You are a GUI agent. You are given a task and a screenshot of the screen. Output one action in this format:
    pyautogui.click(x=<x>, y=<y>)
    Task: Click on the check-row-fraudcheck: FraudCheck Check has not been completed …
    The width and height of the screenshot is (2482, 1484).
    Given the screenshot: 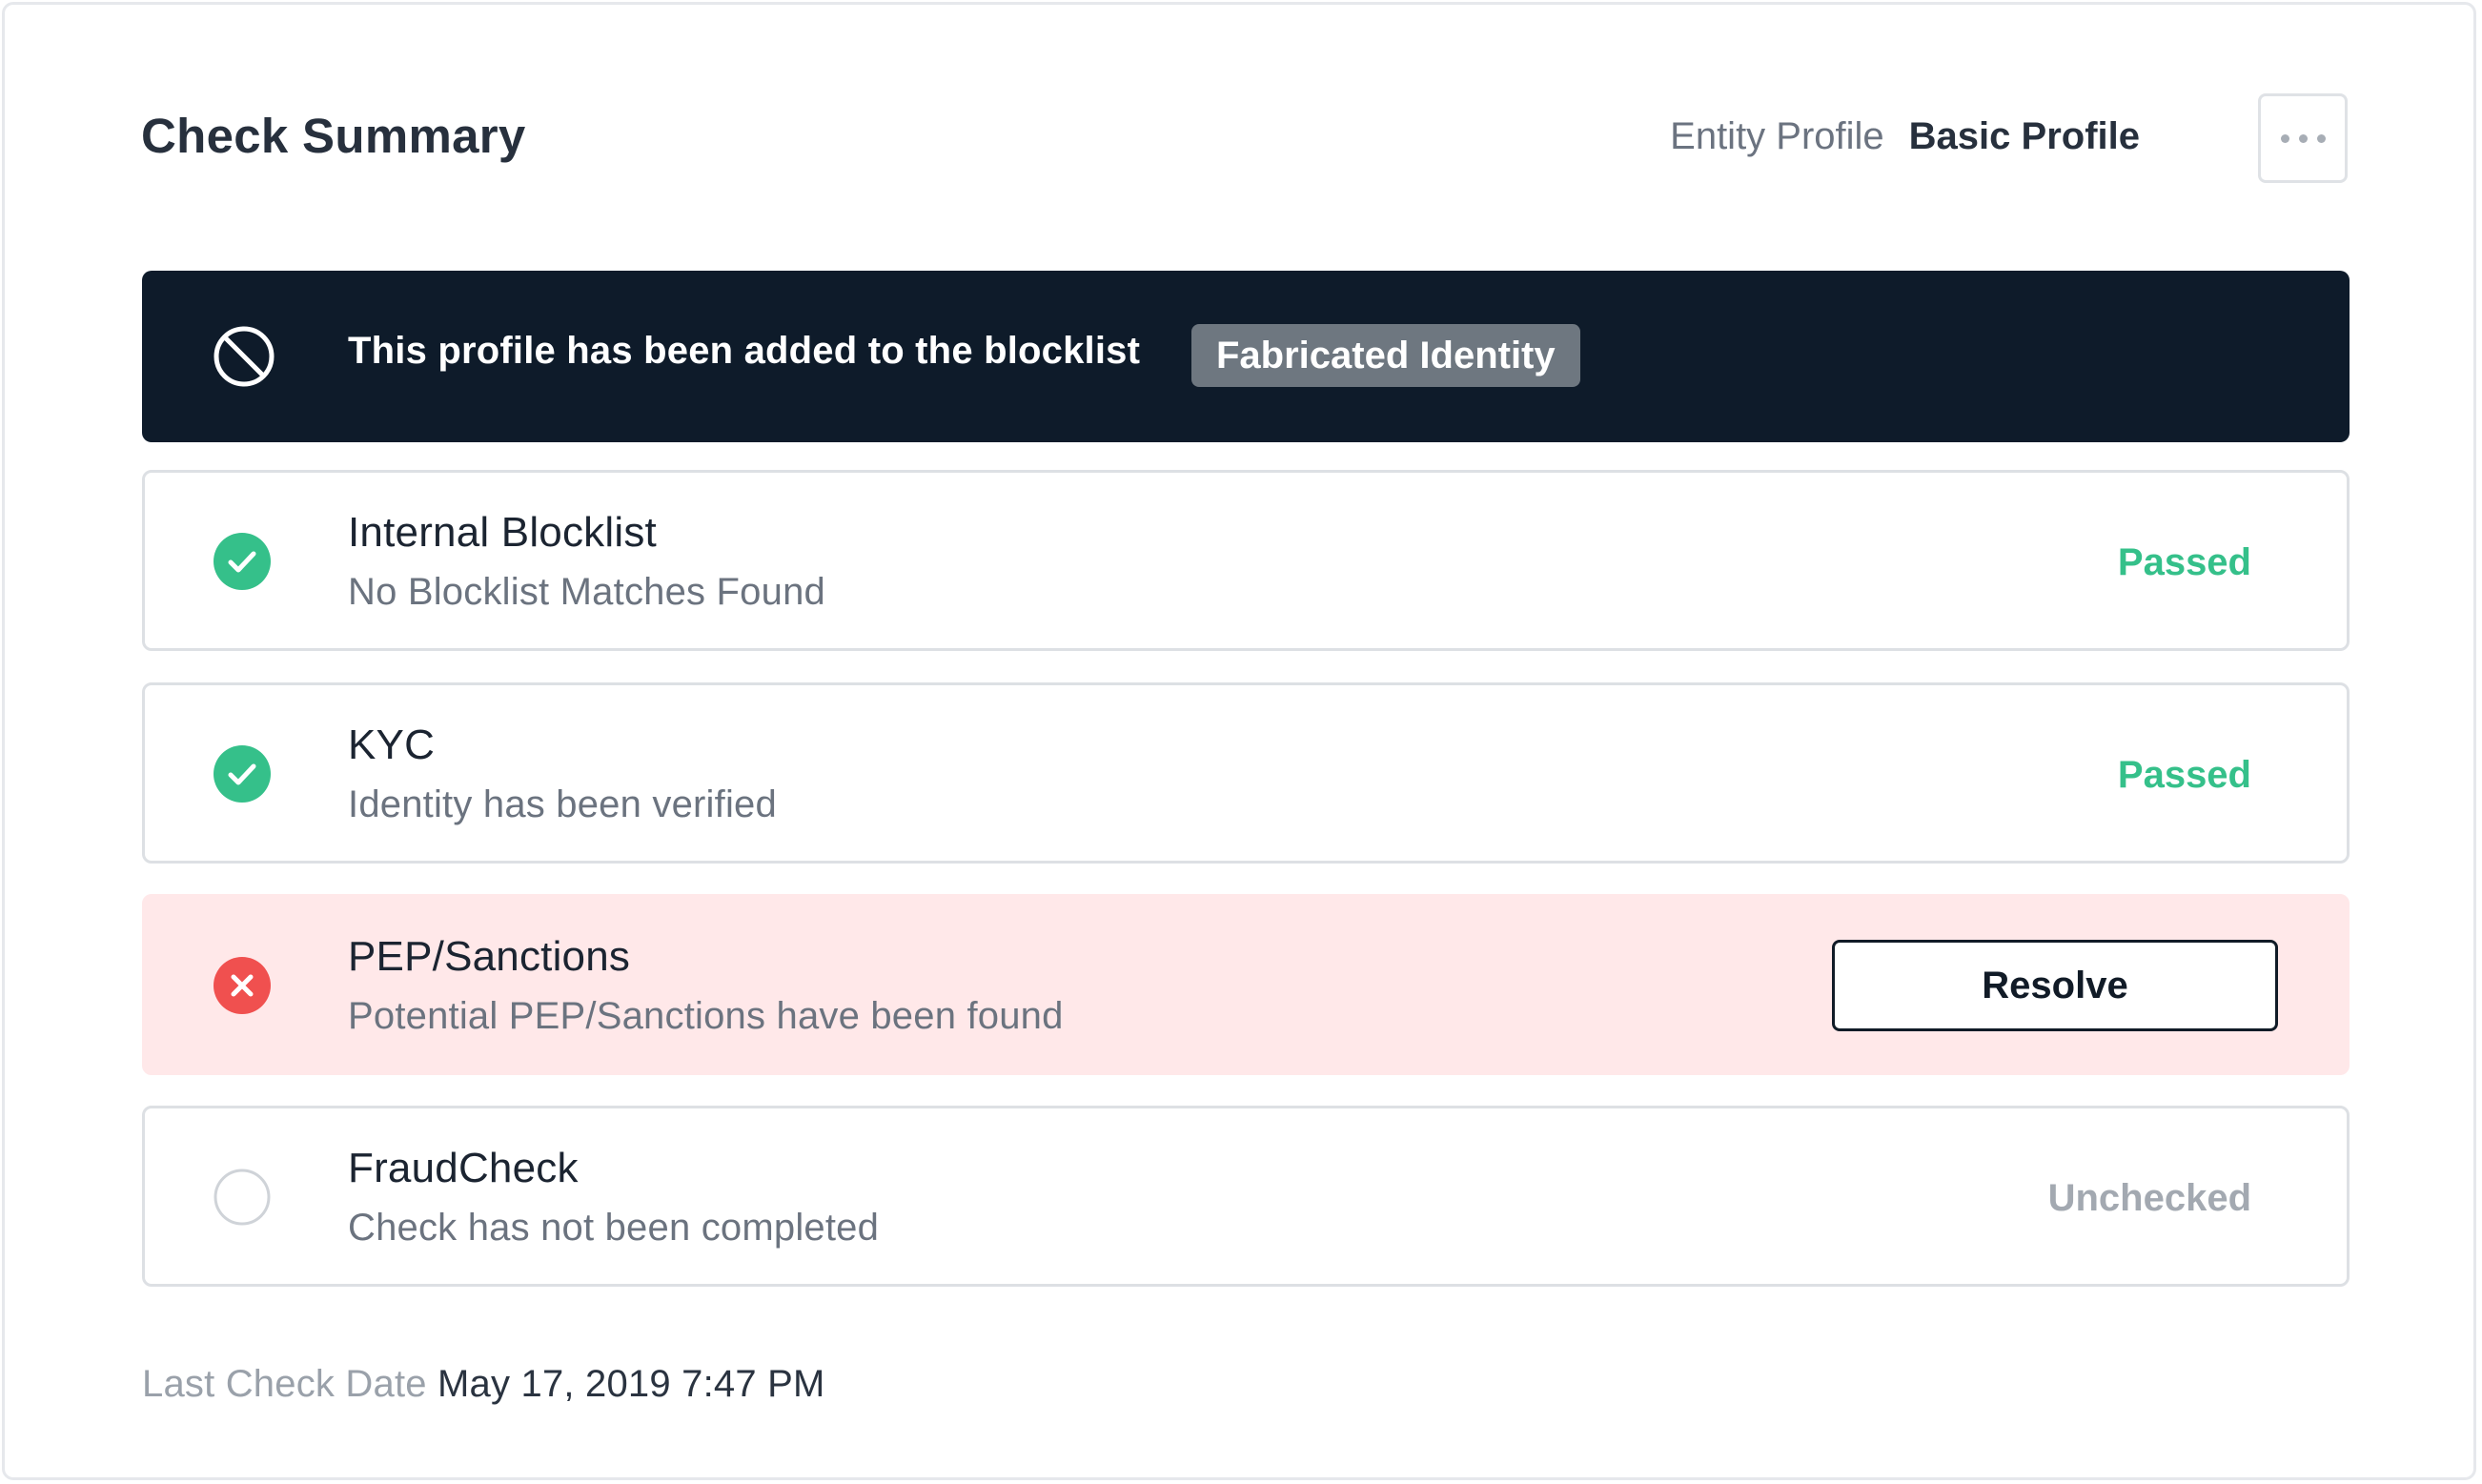 What is the action you would take?
    pyautogui.click(x=1246, y=1197)
    